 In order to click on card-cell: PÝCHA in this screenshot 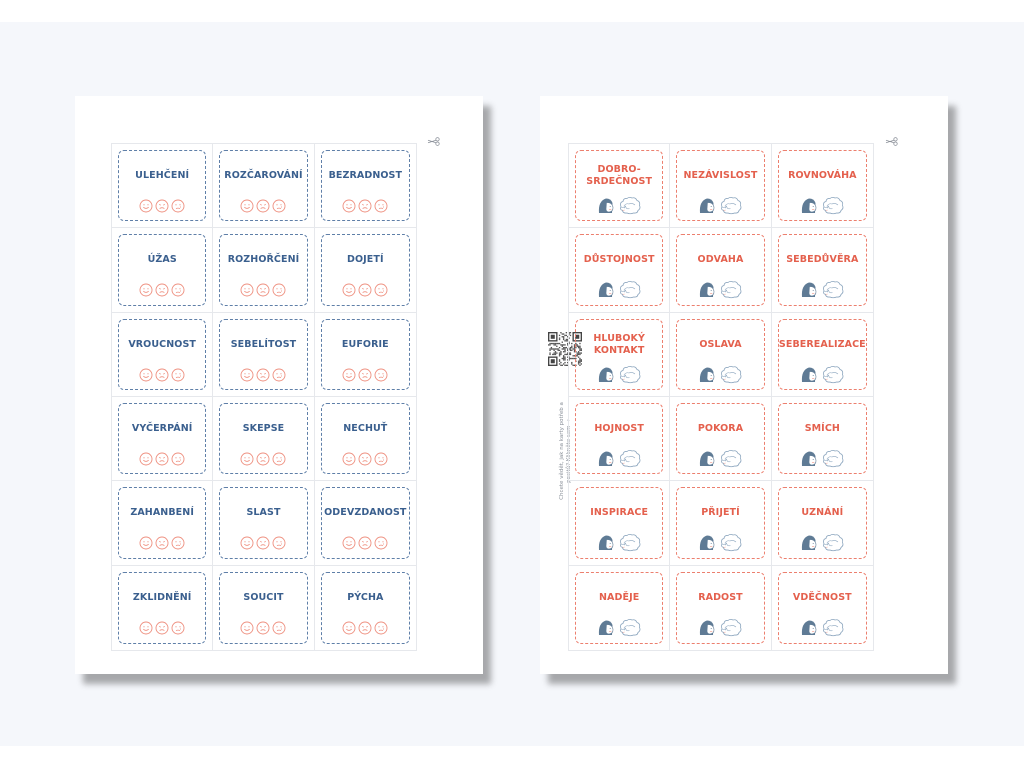, I will do `click(365, 608)`.